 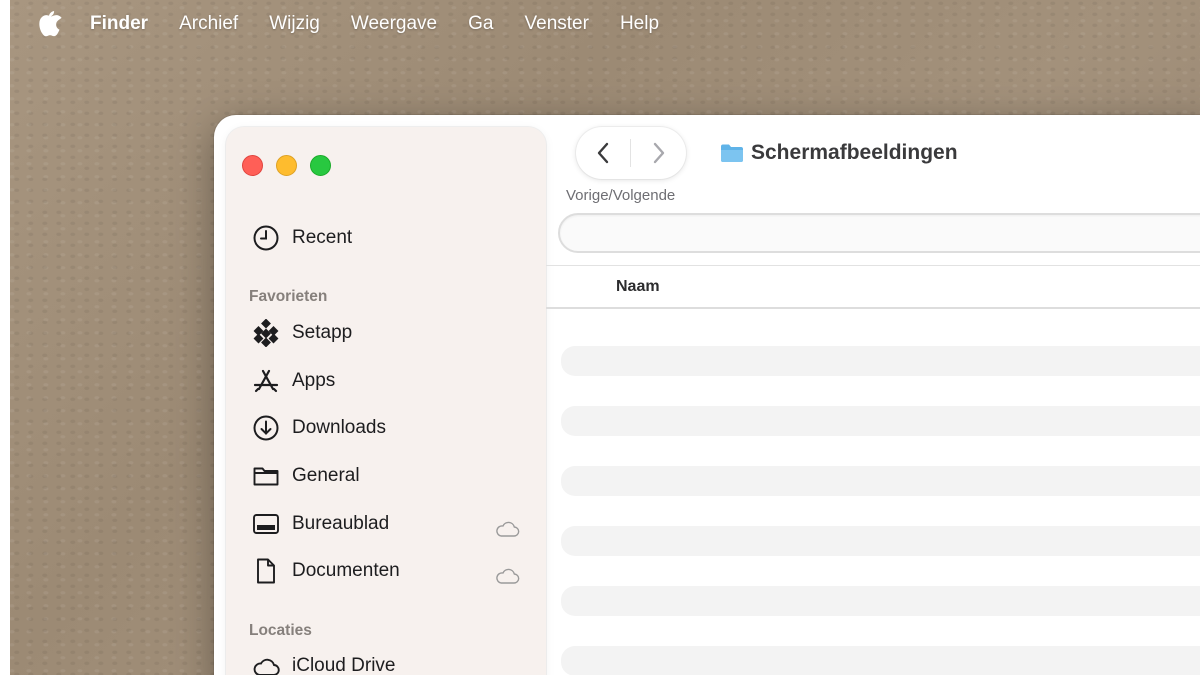 What do you see at coordinates (854, 152) in the screenshot?
I see `window-title-text: Schermafbeeldingen` at bounding box center [854, 152].